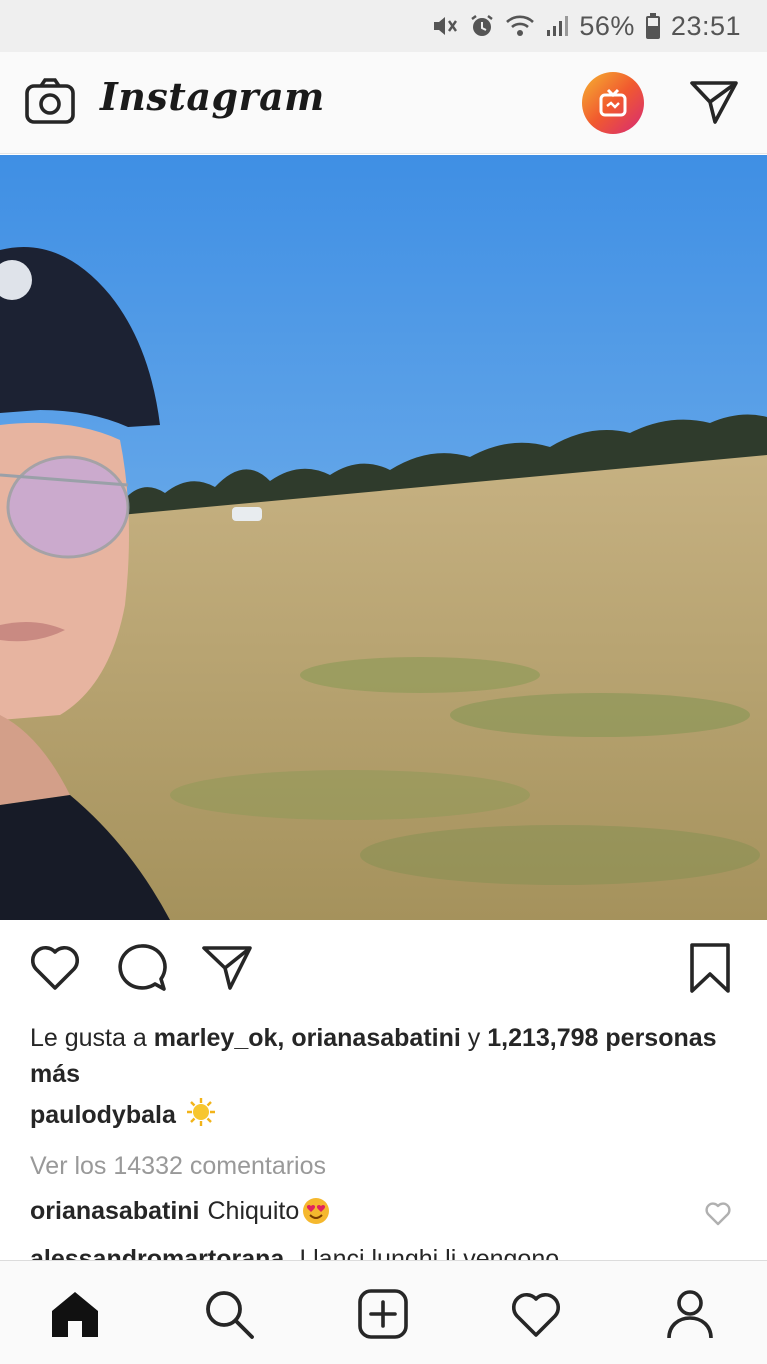 The image size is (767, 1364). Describe the element at coordinates (157, 1252) in the screenshot. I see `comment-username: alessandromartorana` at that location.